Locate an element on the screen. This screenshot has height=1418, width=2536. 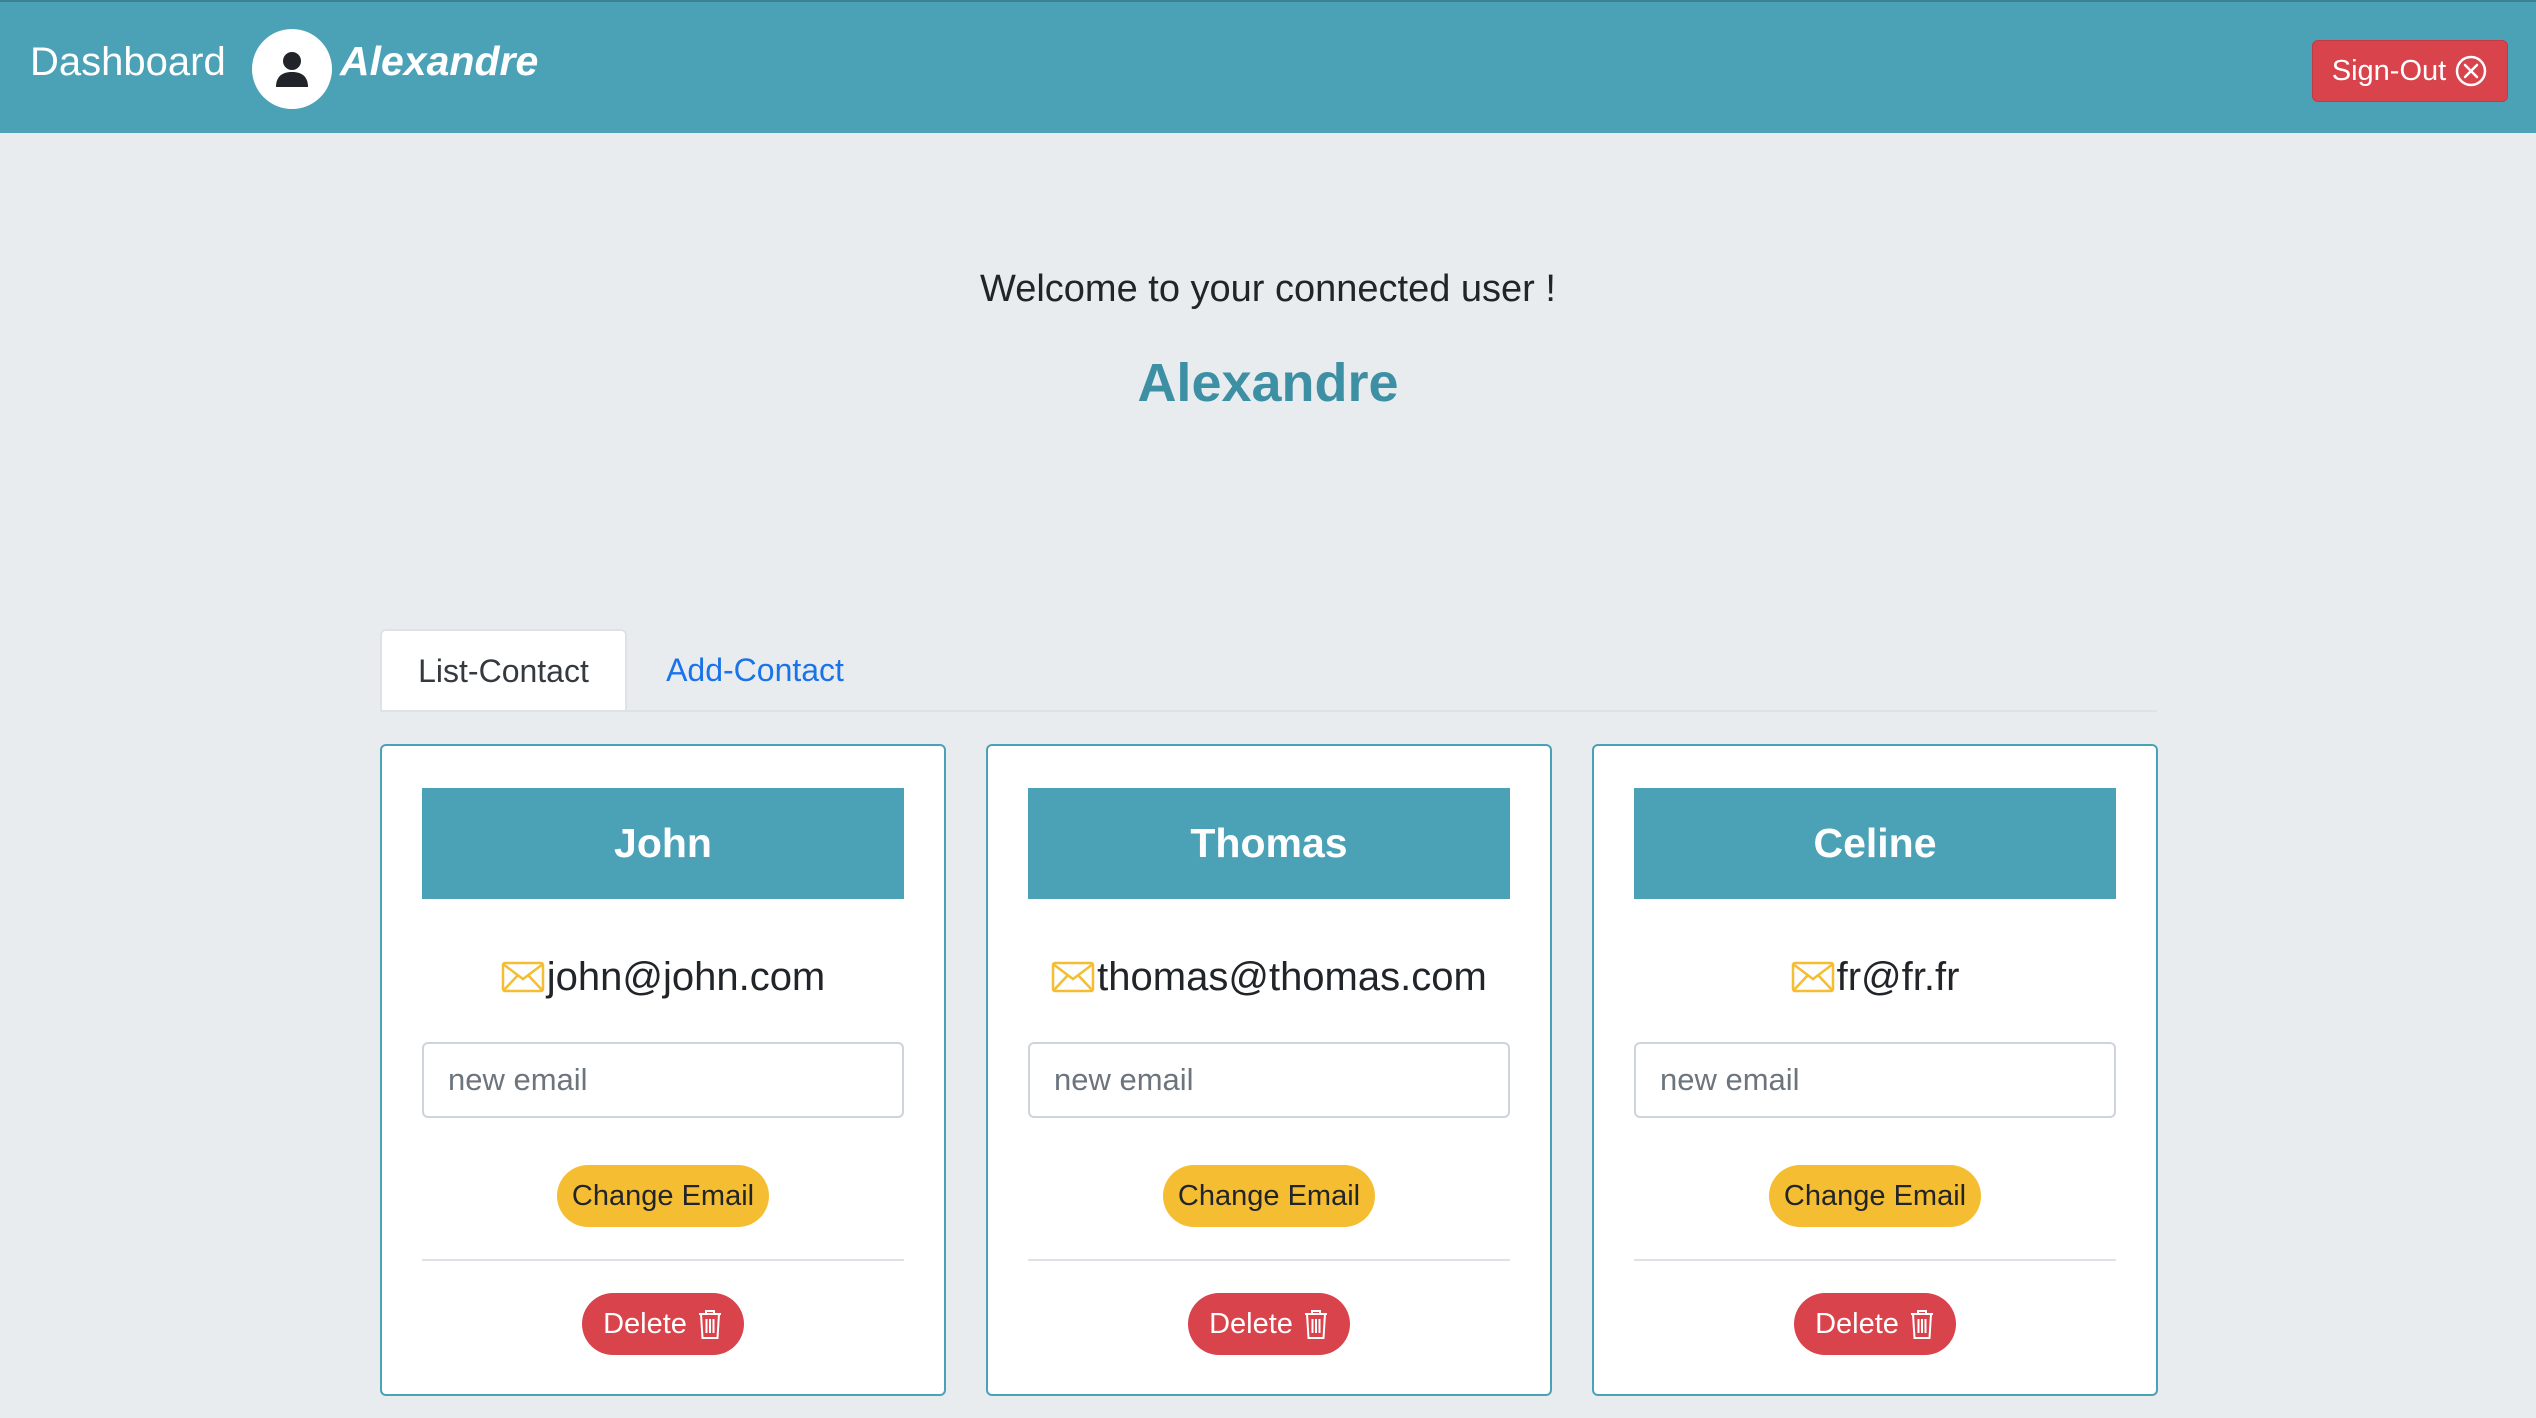
contact-name: John is located at coordinates (663, 843).